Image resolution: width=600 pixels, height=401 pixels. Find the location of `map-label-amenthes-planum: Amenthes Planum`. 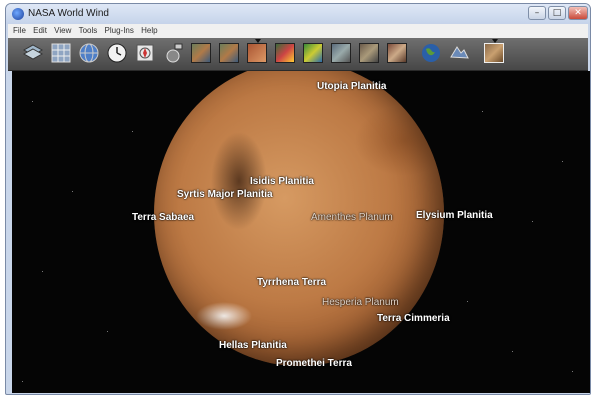

map-label-amenthes-planum: Amenthes Planum is located at coordinates (352, 217).